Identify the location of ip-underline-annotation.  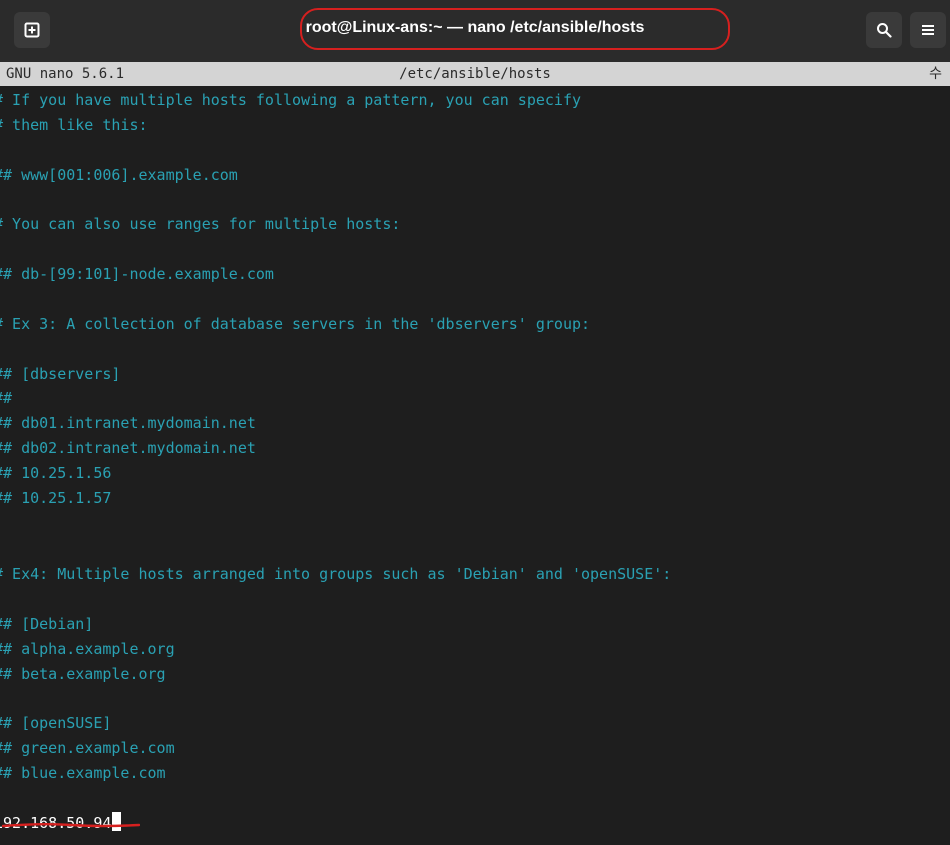
(71, 825).